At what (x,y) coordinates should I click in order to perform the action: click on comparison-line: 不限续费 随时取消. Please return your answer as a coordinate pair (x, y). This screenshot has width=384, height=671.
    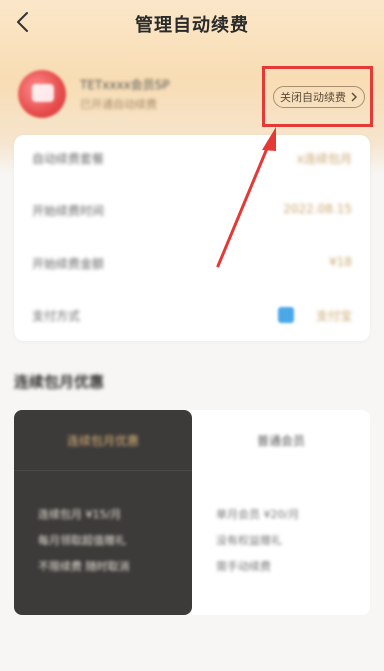
    Looking at the image, I should click on (84, 566).